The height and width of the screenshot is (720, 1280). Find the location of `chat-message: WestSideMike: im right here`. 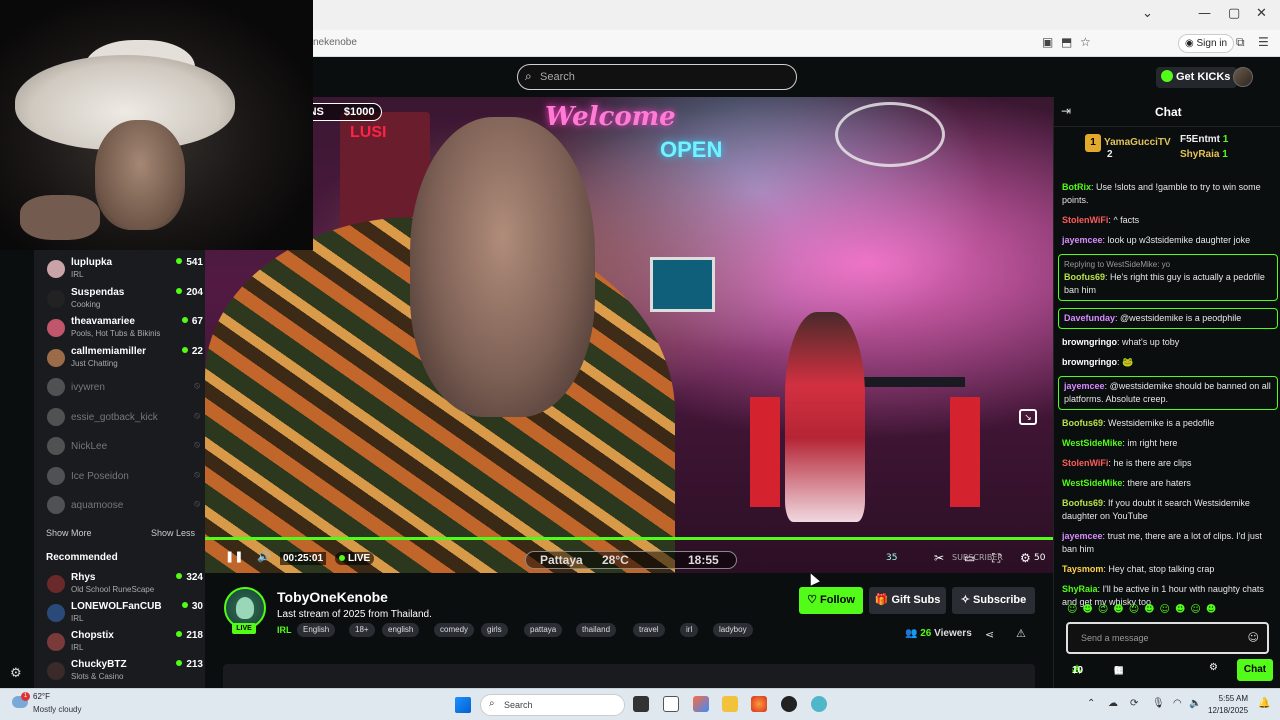

chat-message: WestSideMike: im right here is located at coordinates (1168, 443).